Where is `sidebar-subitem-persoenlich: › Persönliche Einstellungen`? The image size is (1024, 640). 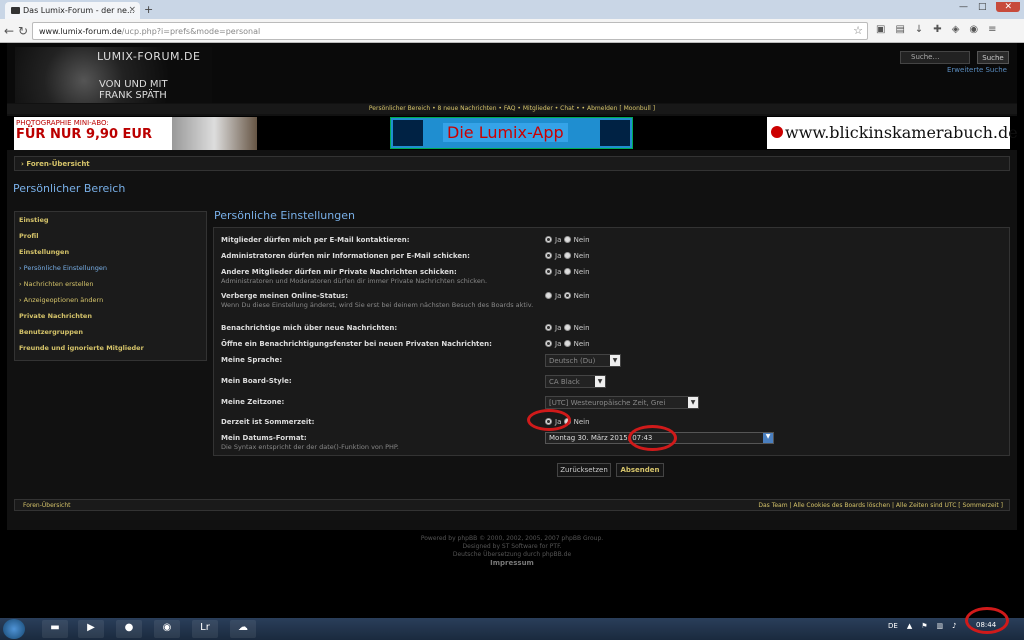 sidebar-subitem-persoenlich: › Persönliche Einstellungen is located at coordinates (110, 268).